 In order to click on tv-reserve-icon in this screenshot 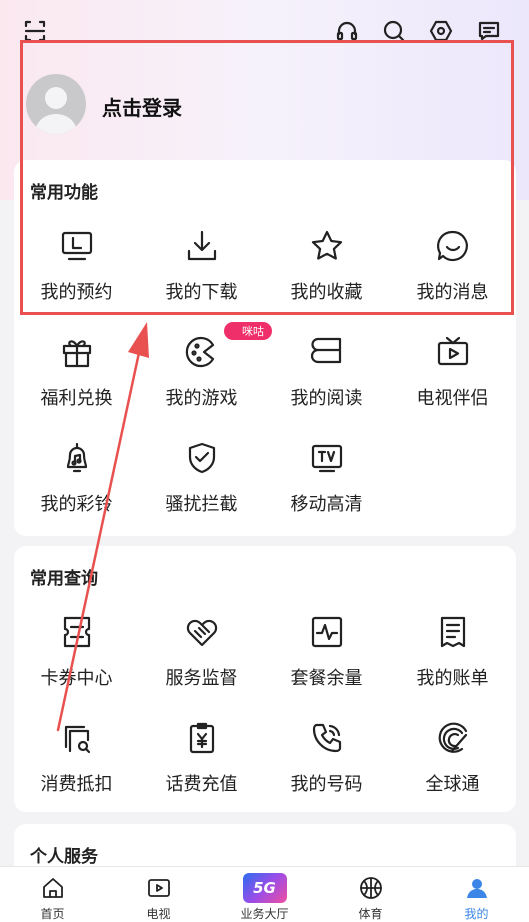, I will do `click(77, 246)`.